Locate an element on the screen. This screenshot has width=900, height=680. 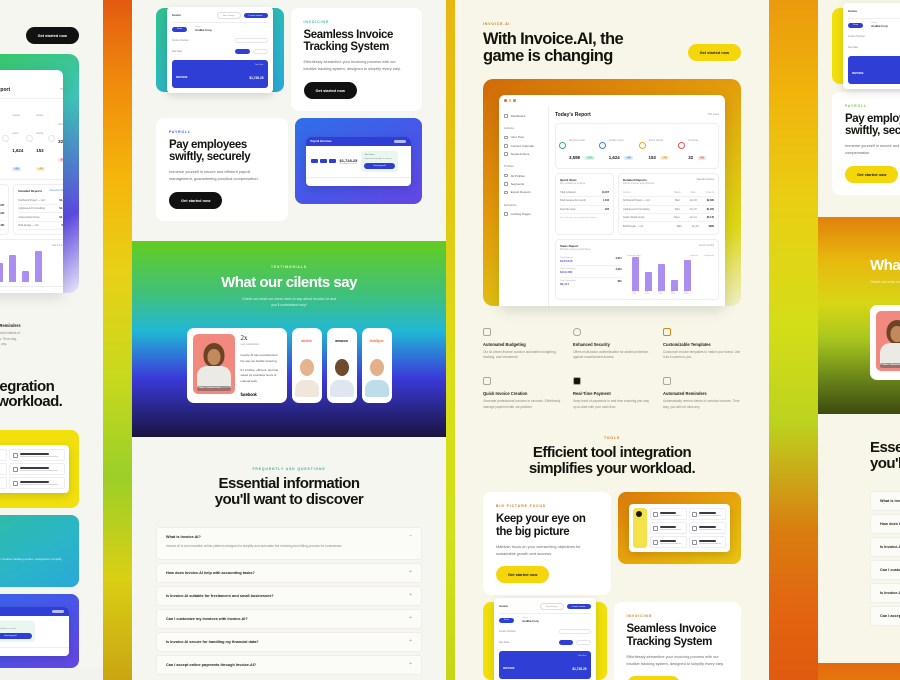
testimonial-mini: airbnb is located at coordinates (306, 366).